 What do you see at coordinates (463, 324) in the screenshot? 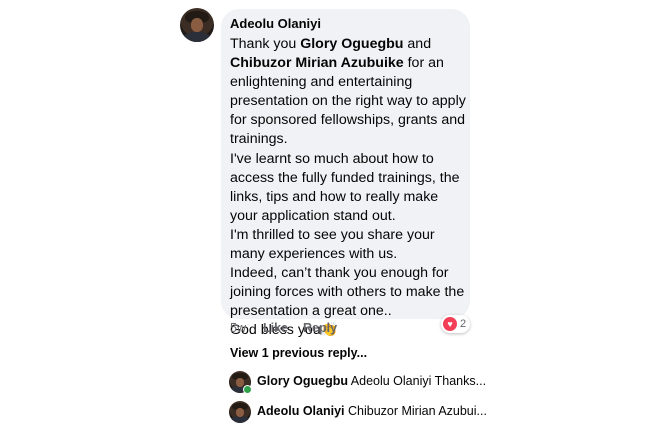
I see `reaction-count: 2` at bounding box center [463, 324].